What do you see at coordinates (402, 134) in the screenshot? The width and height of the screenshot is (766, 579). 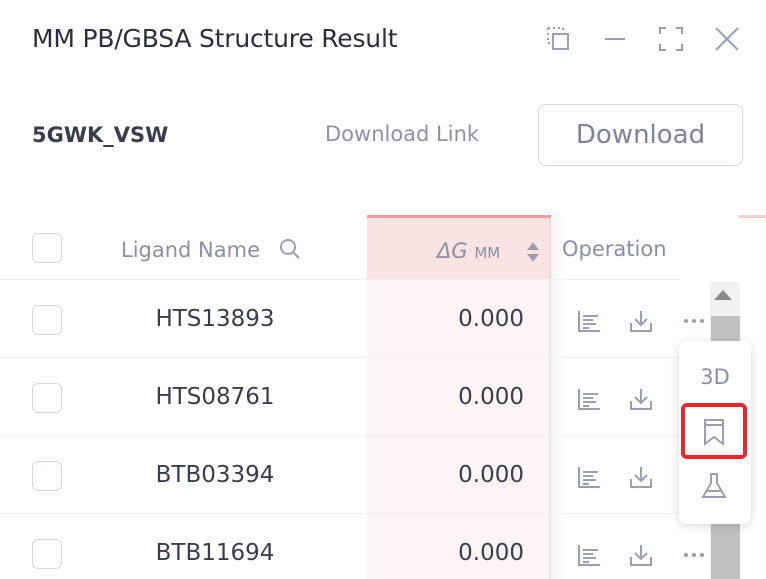 I see `download-link: Download Link` at bounding box center [402, 134].